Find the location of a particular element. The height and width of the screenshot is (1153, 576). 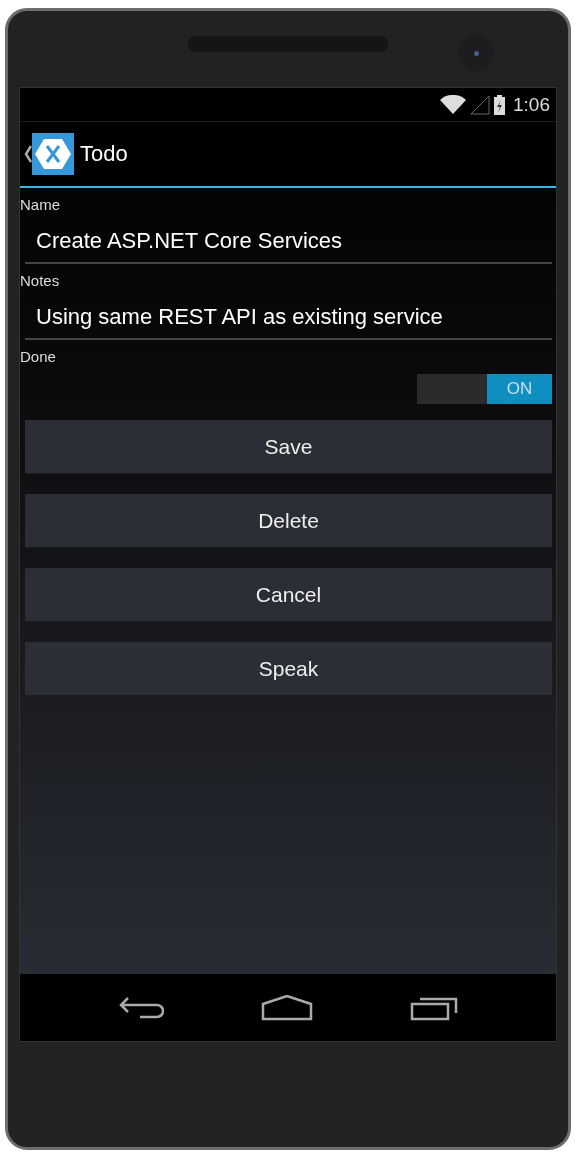

wifi-icon is located at coordinates (453, 104).